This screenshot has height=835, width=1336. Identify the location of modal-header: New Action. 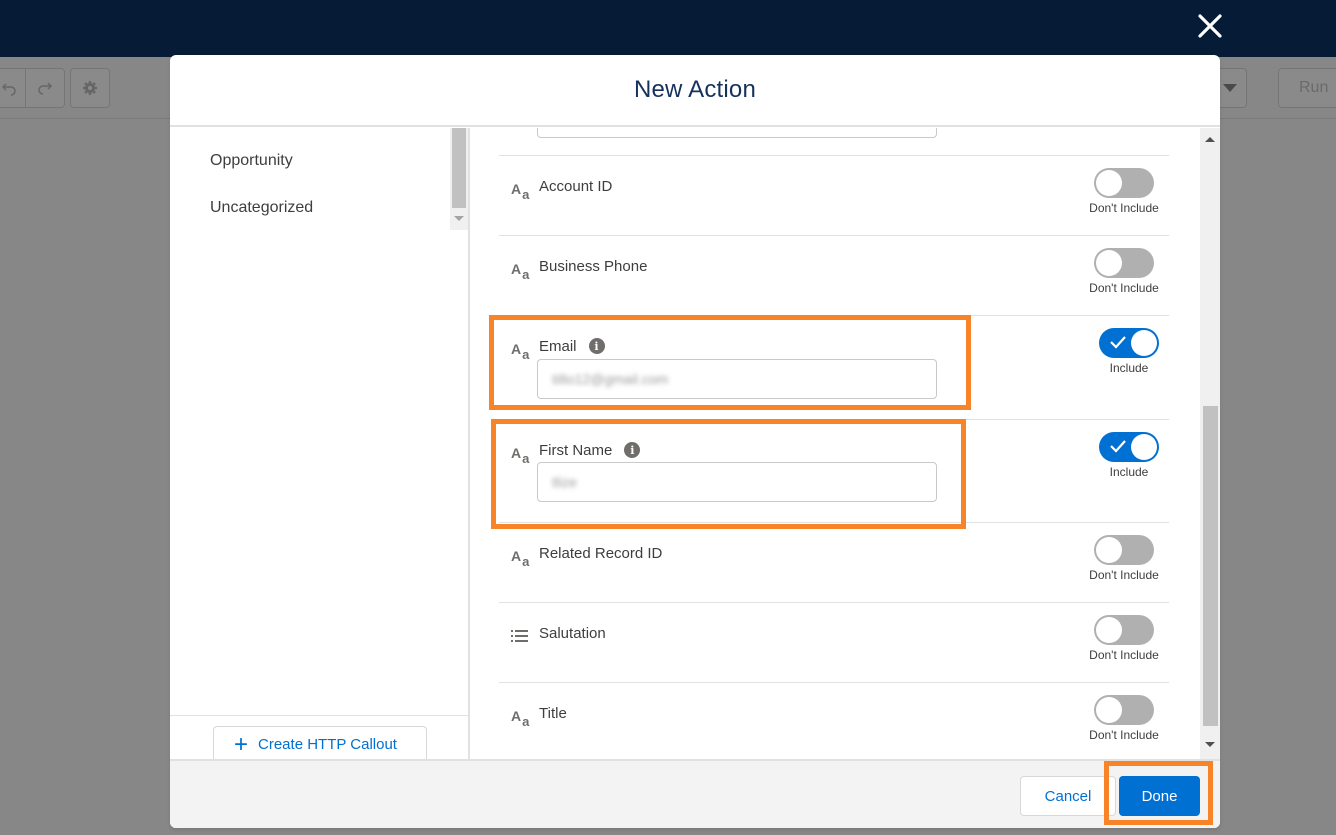
(695, 91).